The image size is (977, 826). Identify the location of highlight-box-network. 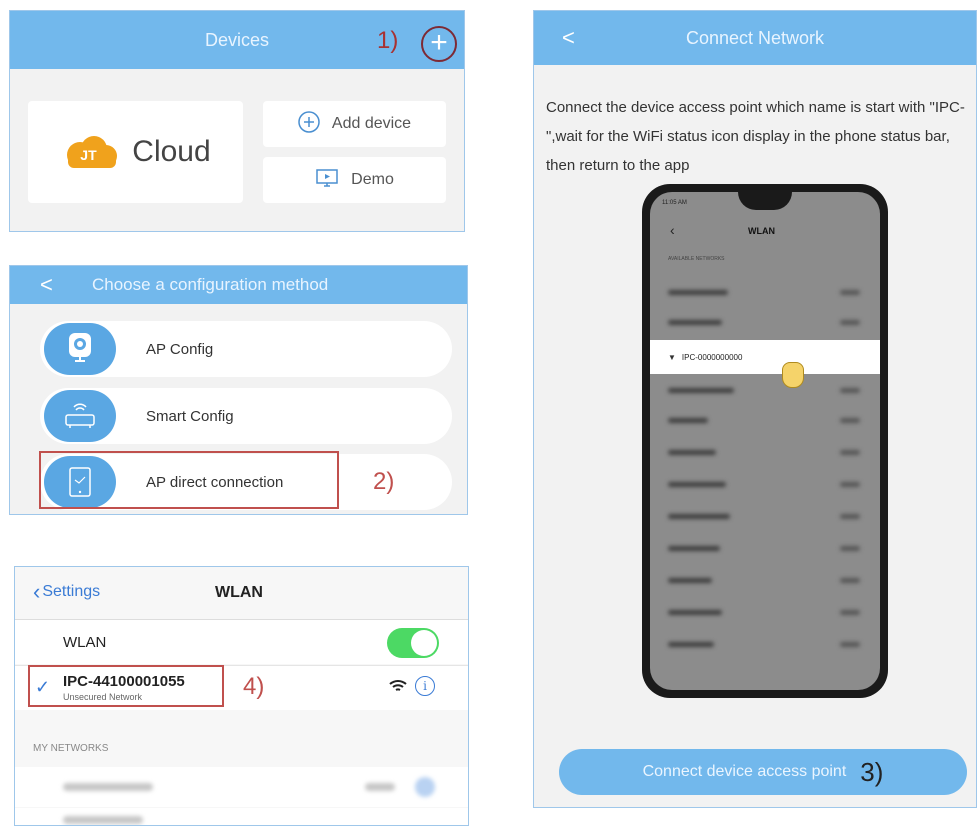
(126, 686).